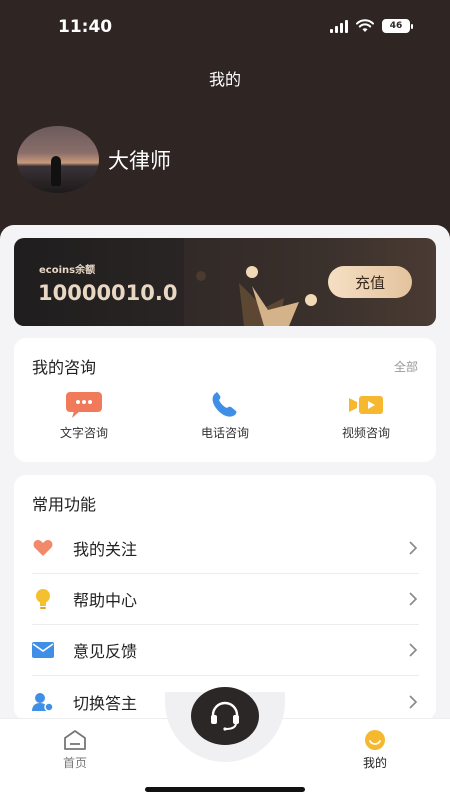 The image size is (450, 800). I want to click on function-label: 意见反馈, so click(105, 651).